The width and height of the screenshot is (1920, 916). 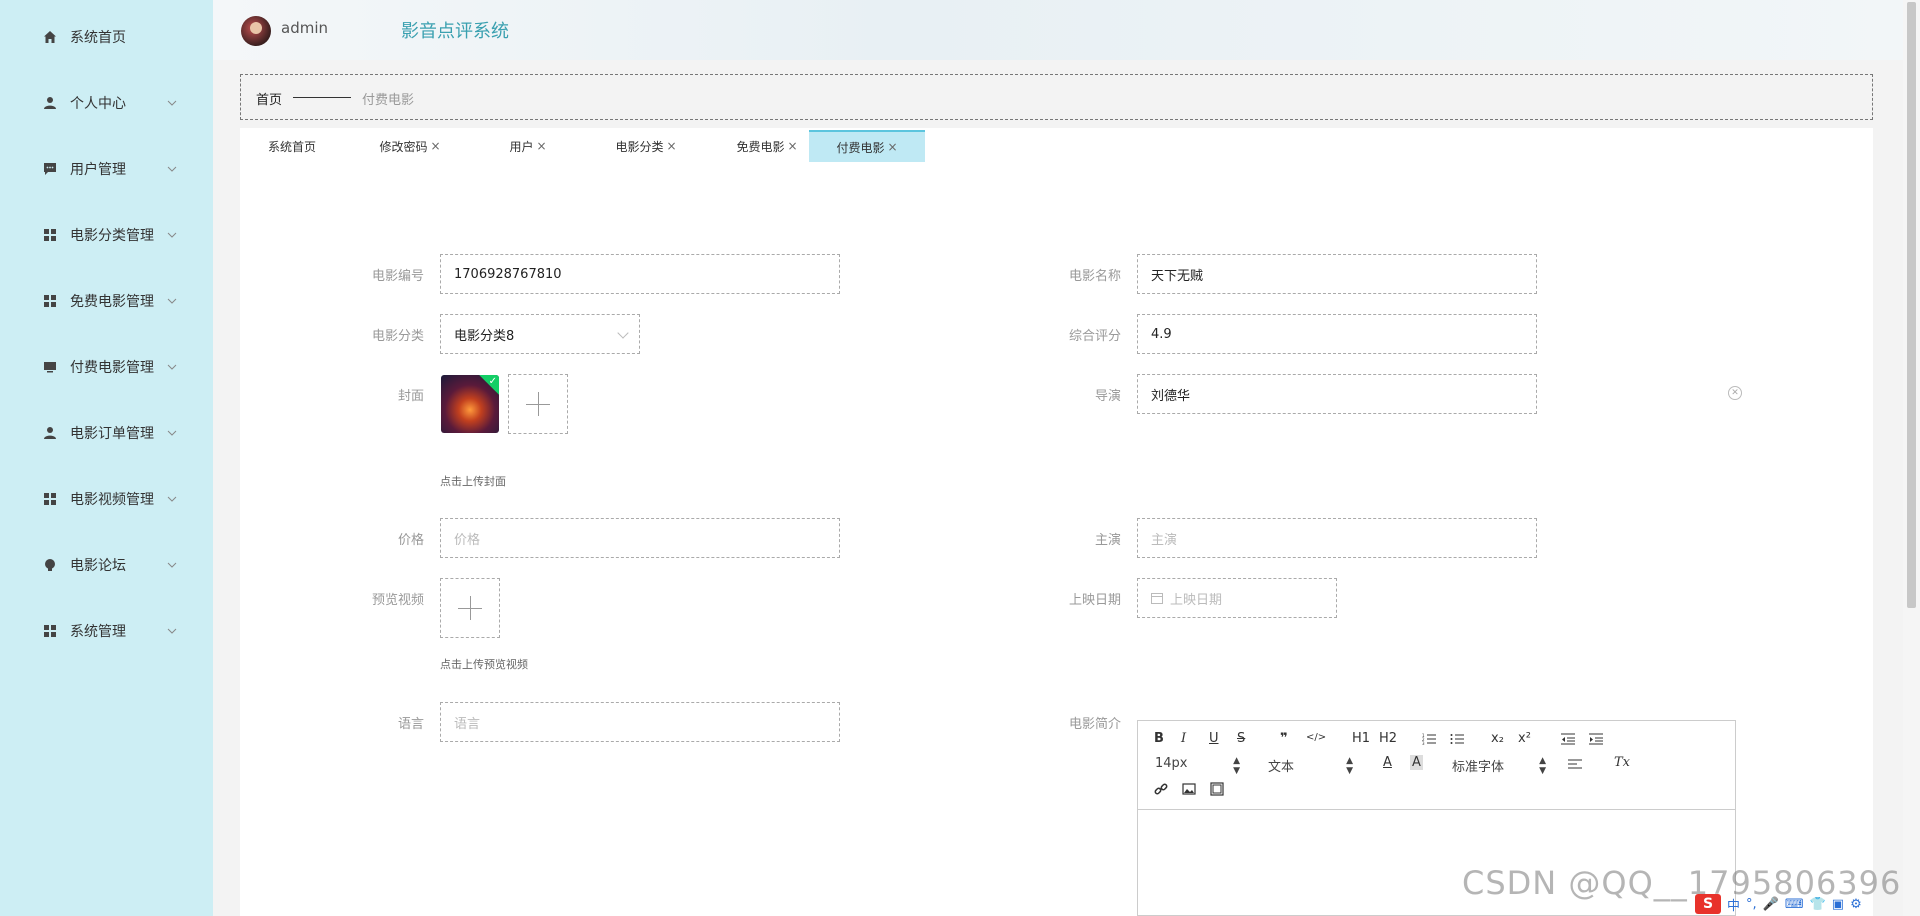 I want to click on tab-categories: 电影分类 ×, so click(x=646, y=146).